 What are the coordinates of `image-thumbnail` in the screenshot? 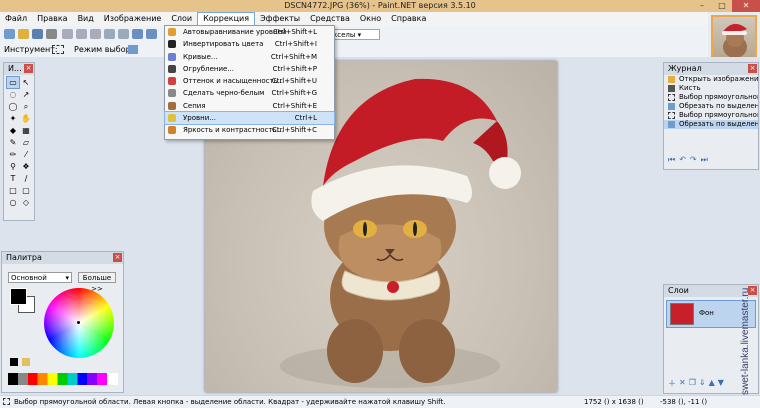 It's located at (734, 37).